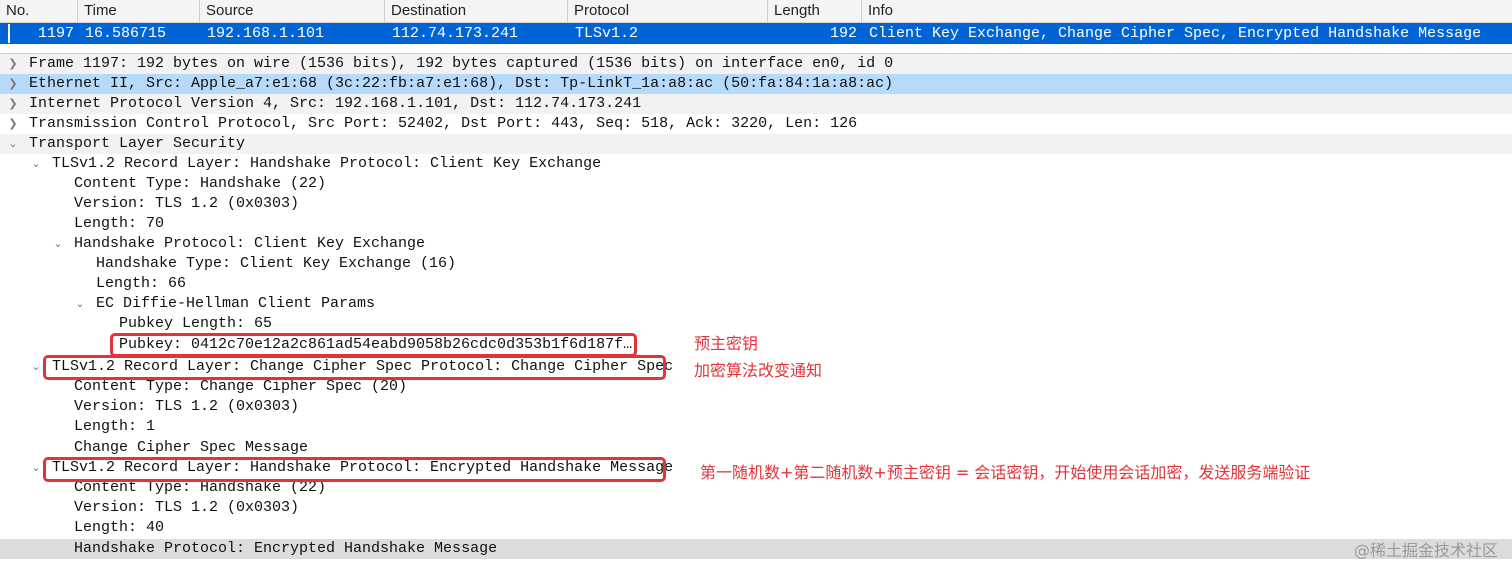  Describe the element at coordinates (115, 426) in the screenshot. I see `tree-row-label: Length: 1` at that location.